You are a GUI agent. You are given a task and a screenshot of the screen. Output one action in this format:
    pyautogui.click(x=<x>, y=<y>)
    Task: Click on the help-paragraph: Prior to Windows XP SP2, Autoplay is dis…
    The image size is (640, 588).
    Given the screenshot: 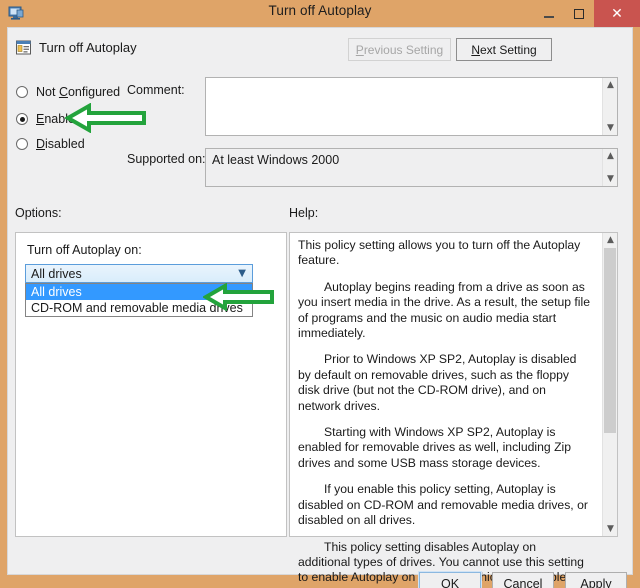 What is the action you would take?
    pyautogui.click(x=437, y=382)
    